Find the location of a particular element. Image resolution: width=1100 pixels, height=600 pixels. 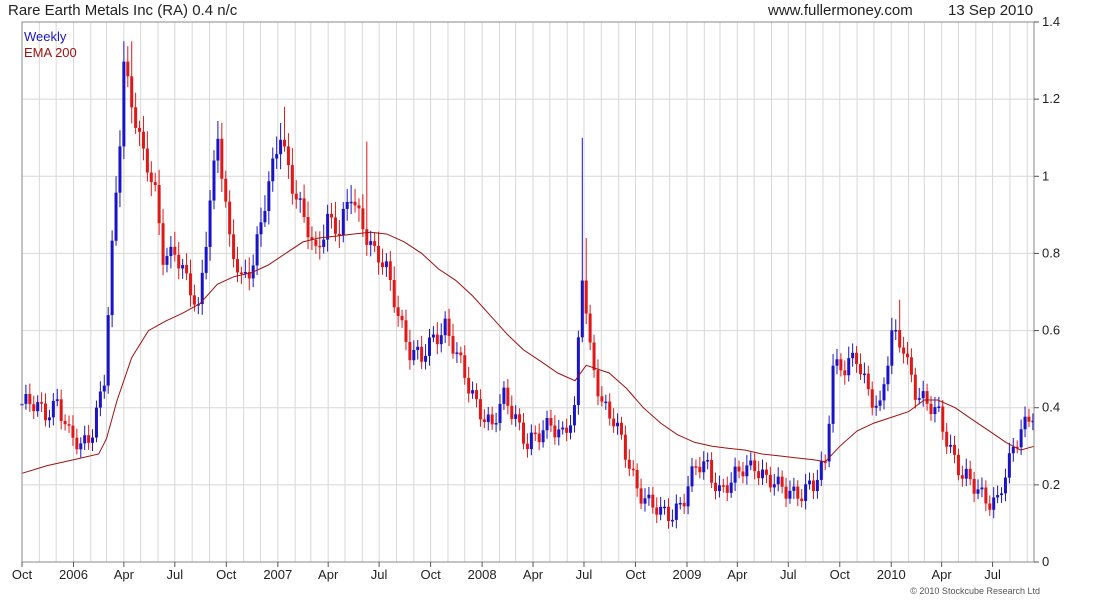

y-tick-label: 0 is located at coordinates (1045, 561).